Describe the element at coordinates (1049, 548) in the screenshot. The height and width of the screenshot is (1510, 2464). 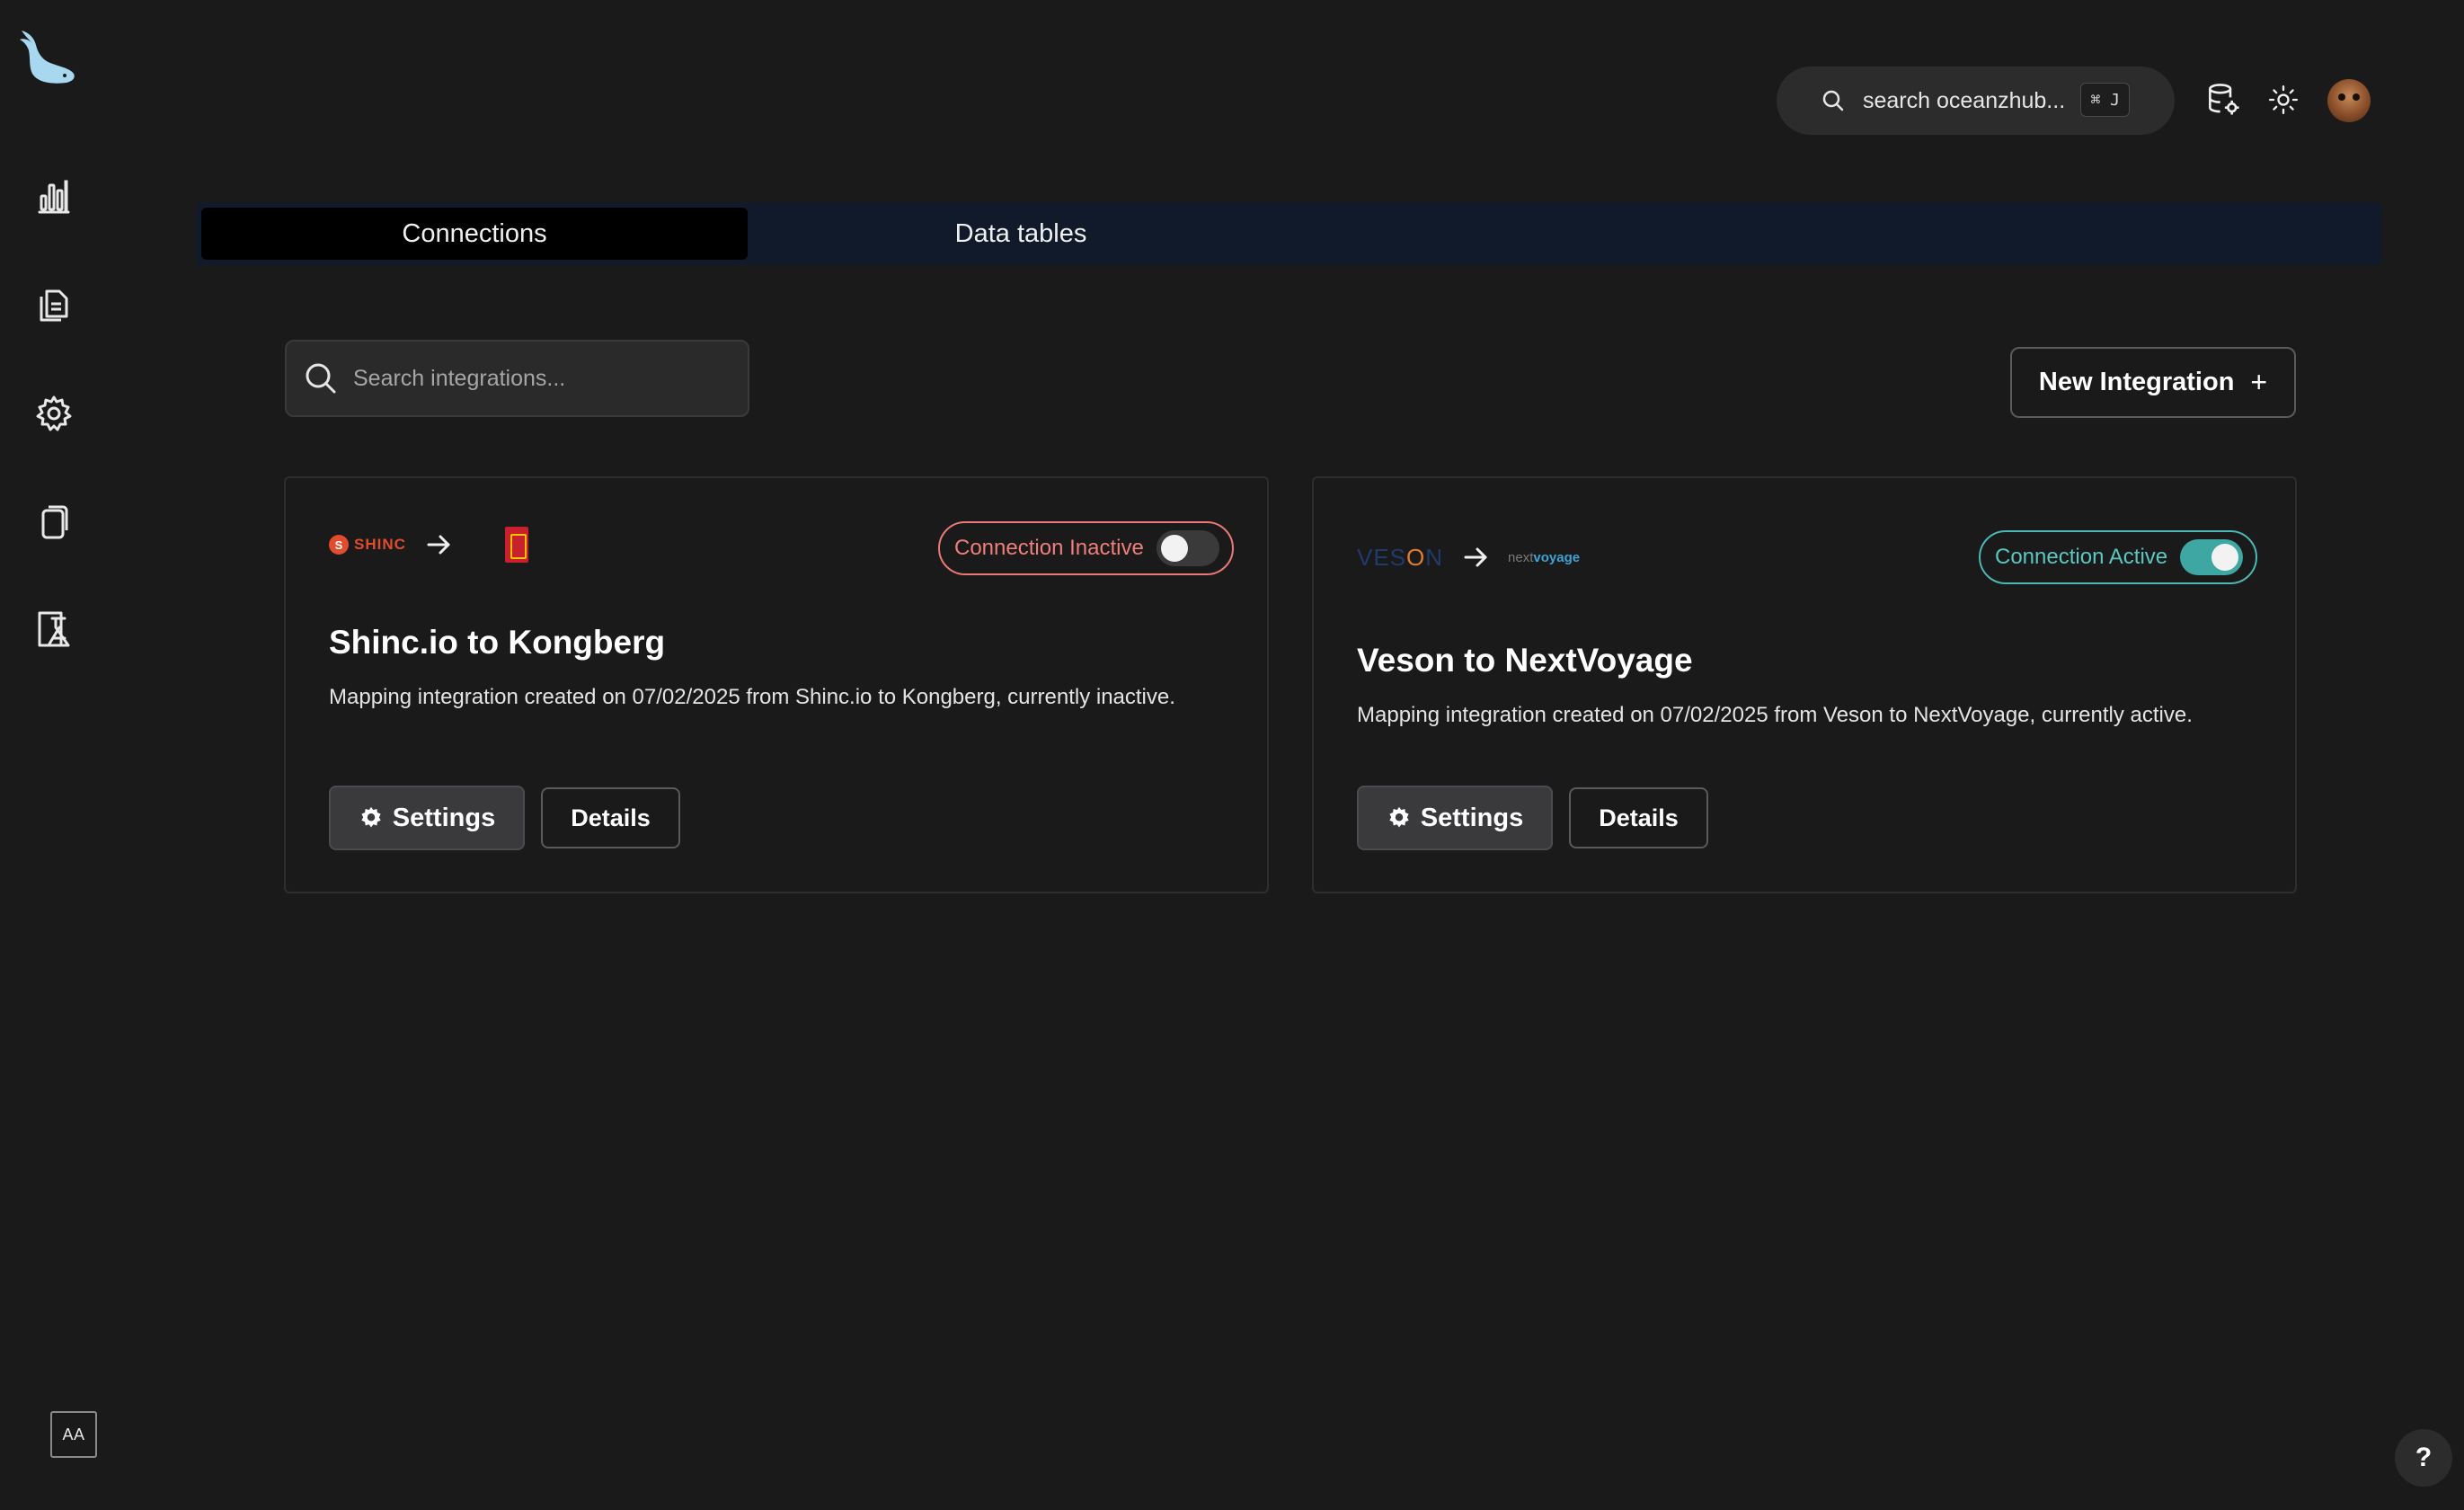
I see `connection-status-label: Connection Inactive` at that location.